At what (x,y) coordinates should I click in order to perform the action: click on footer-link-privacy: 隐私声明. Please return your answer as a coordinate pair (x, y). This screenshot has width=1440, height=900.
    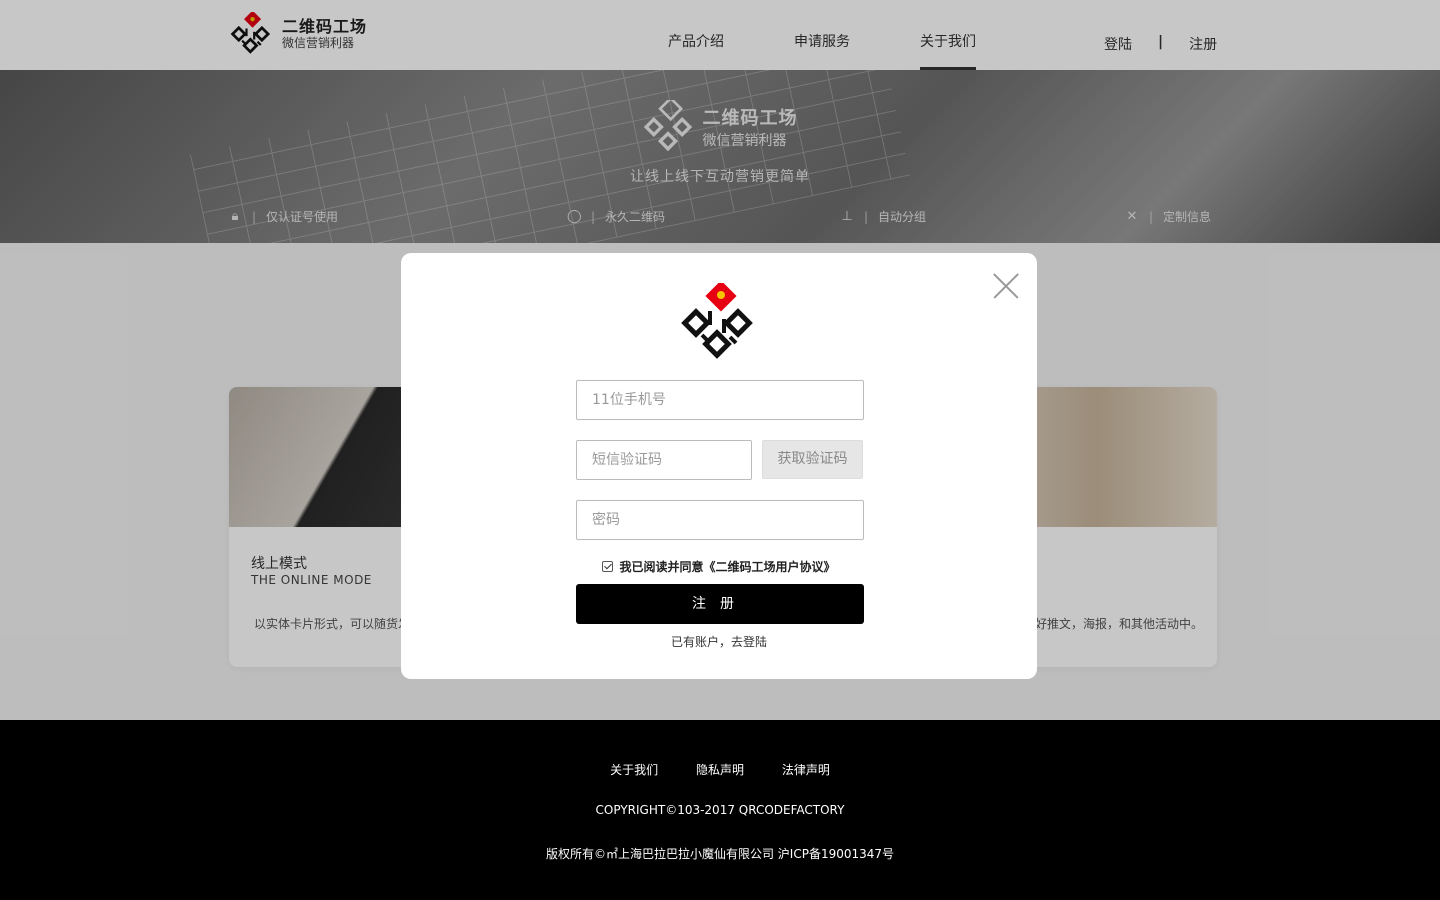
    Looking at the image, I should click on (720, 770).